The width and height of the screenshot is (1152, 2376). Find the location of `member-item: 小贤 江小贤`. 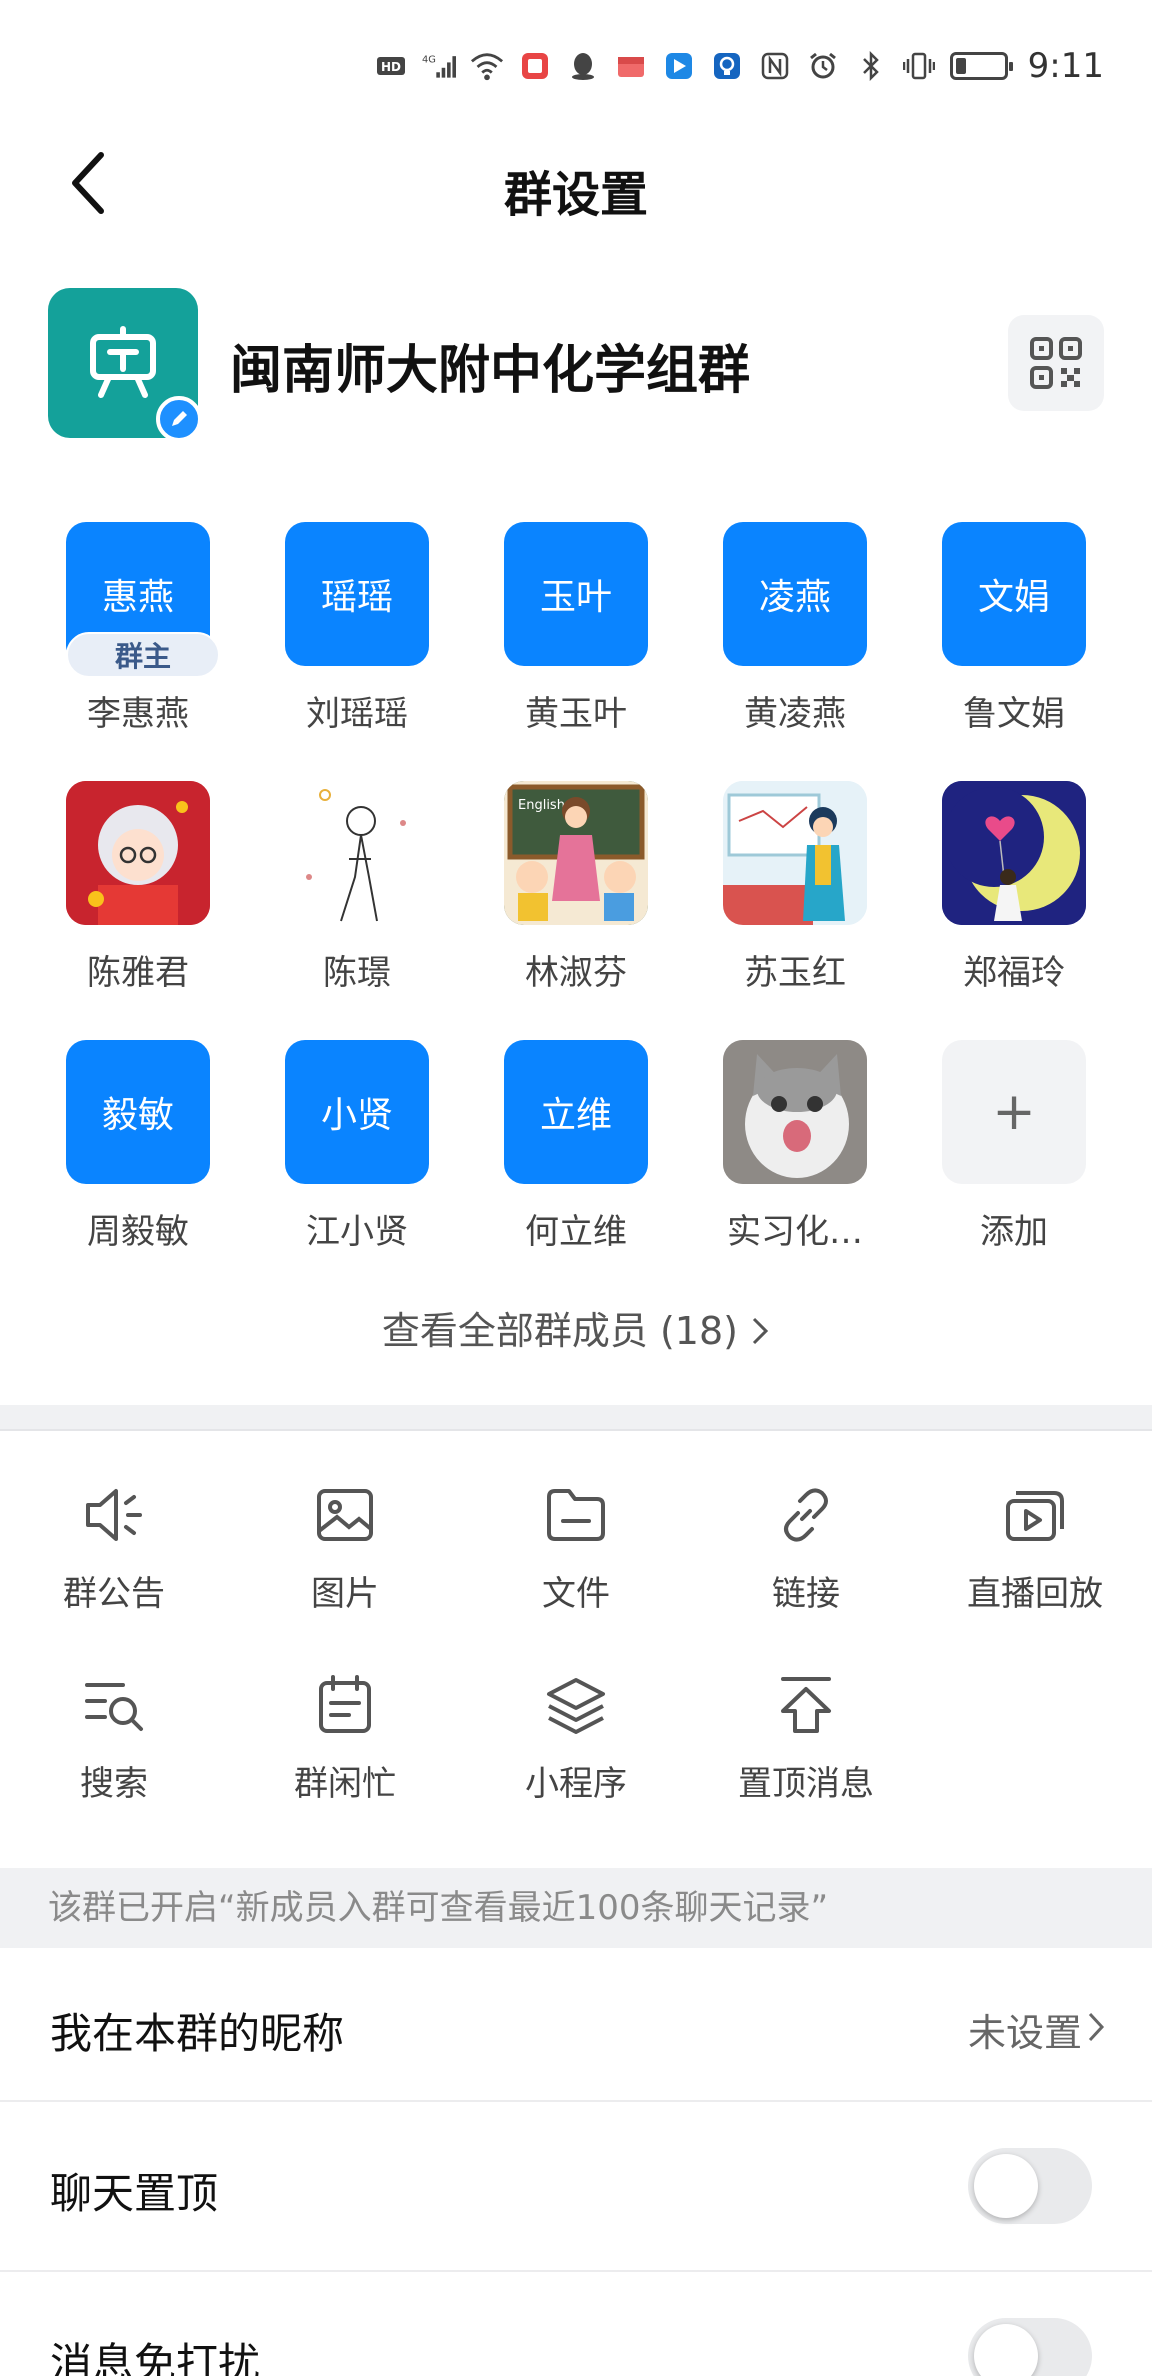

member-item: 小贤 江小贤 is located at coordinates (357, 1146).